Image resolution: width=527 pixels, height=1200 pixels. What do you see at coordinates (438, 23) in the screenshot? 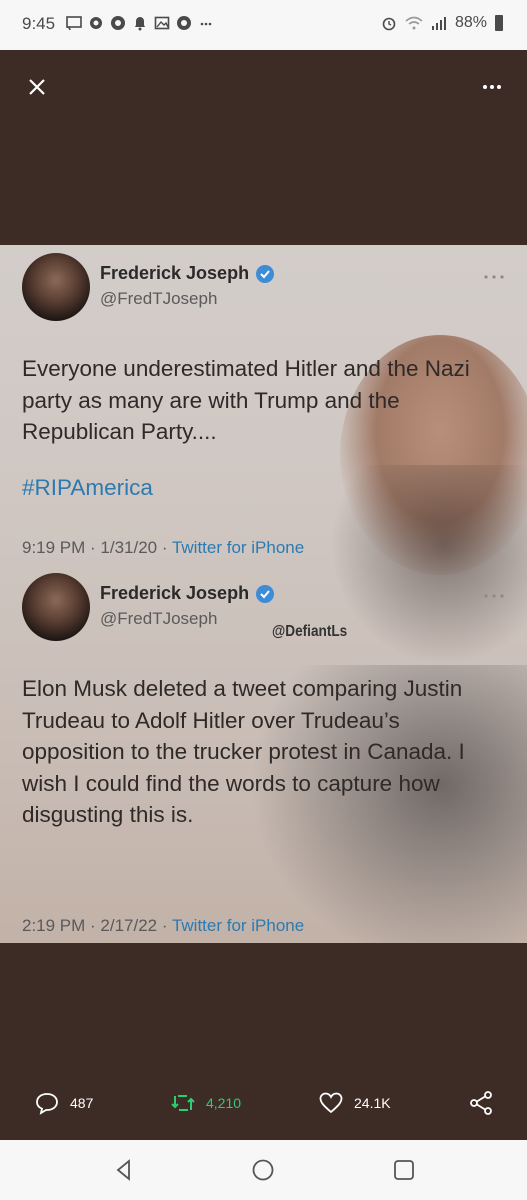
I see `signal-icon` at bounding box center [438, 23].